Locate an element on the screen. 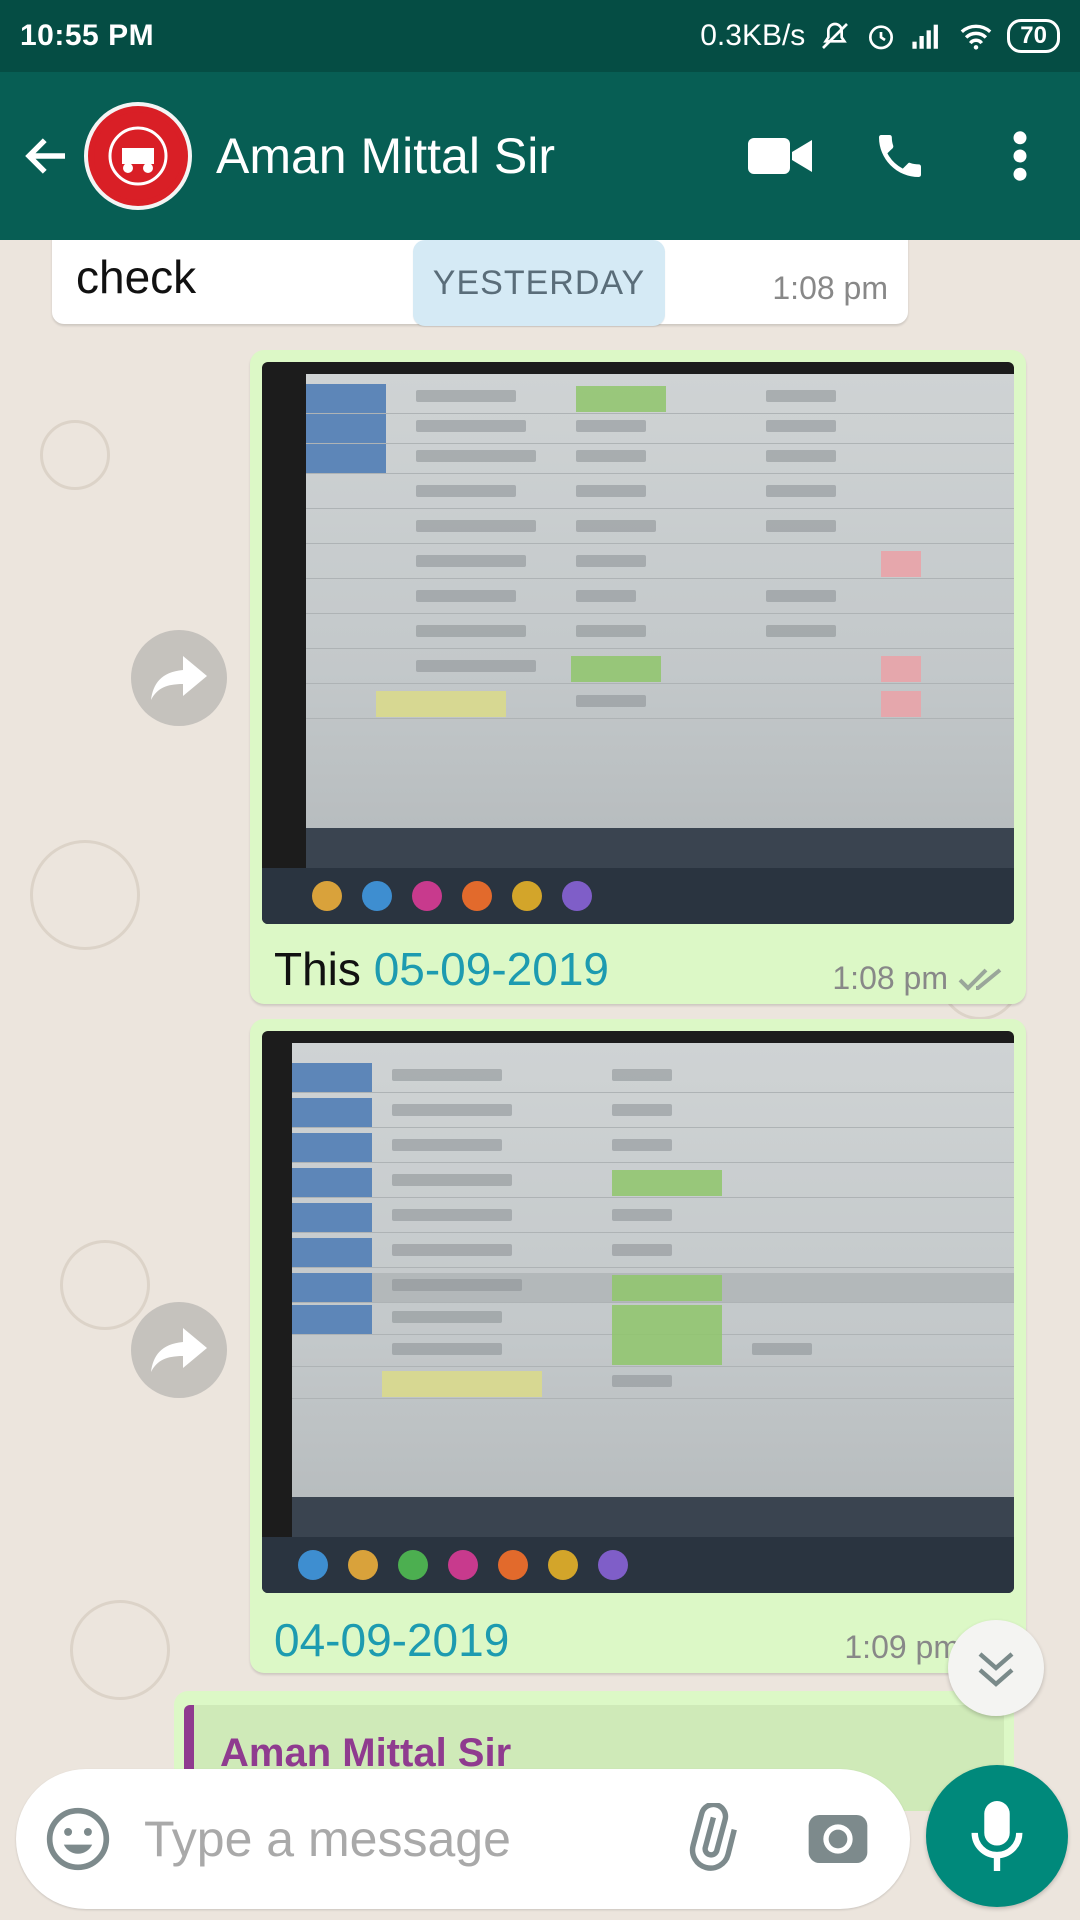  image-caption: This 05-09-2019 is located at coordinates (441, 969).